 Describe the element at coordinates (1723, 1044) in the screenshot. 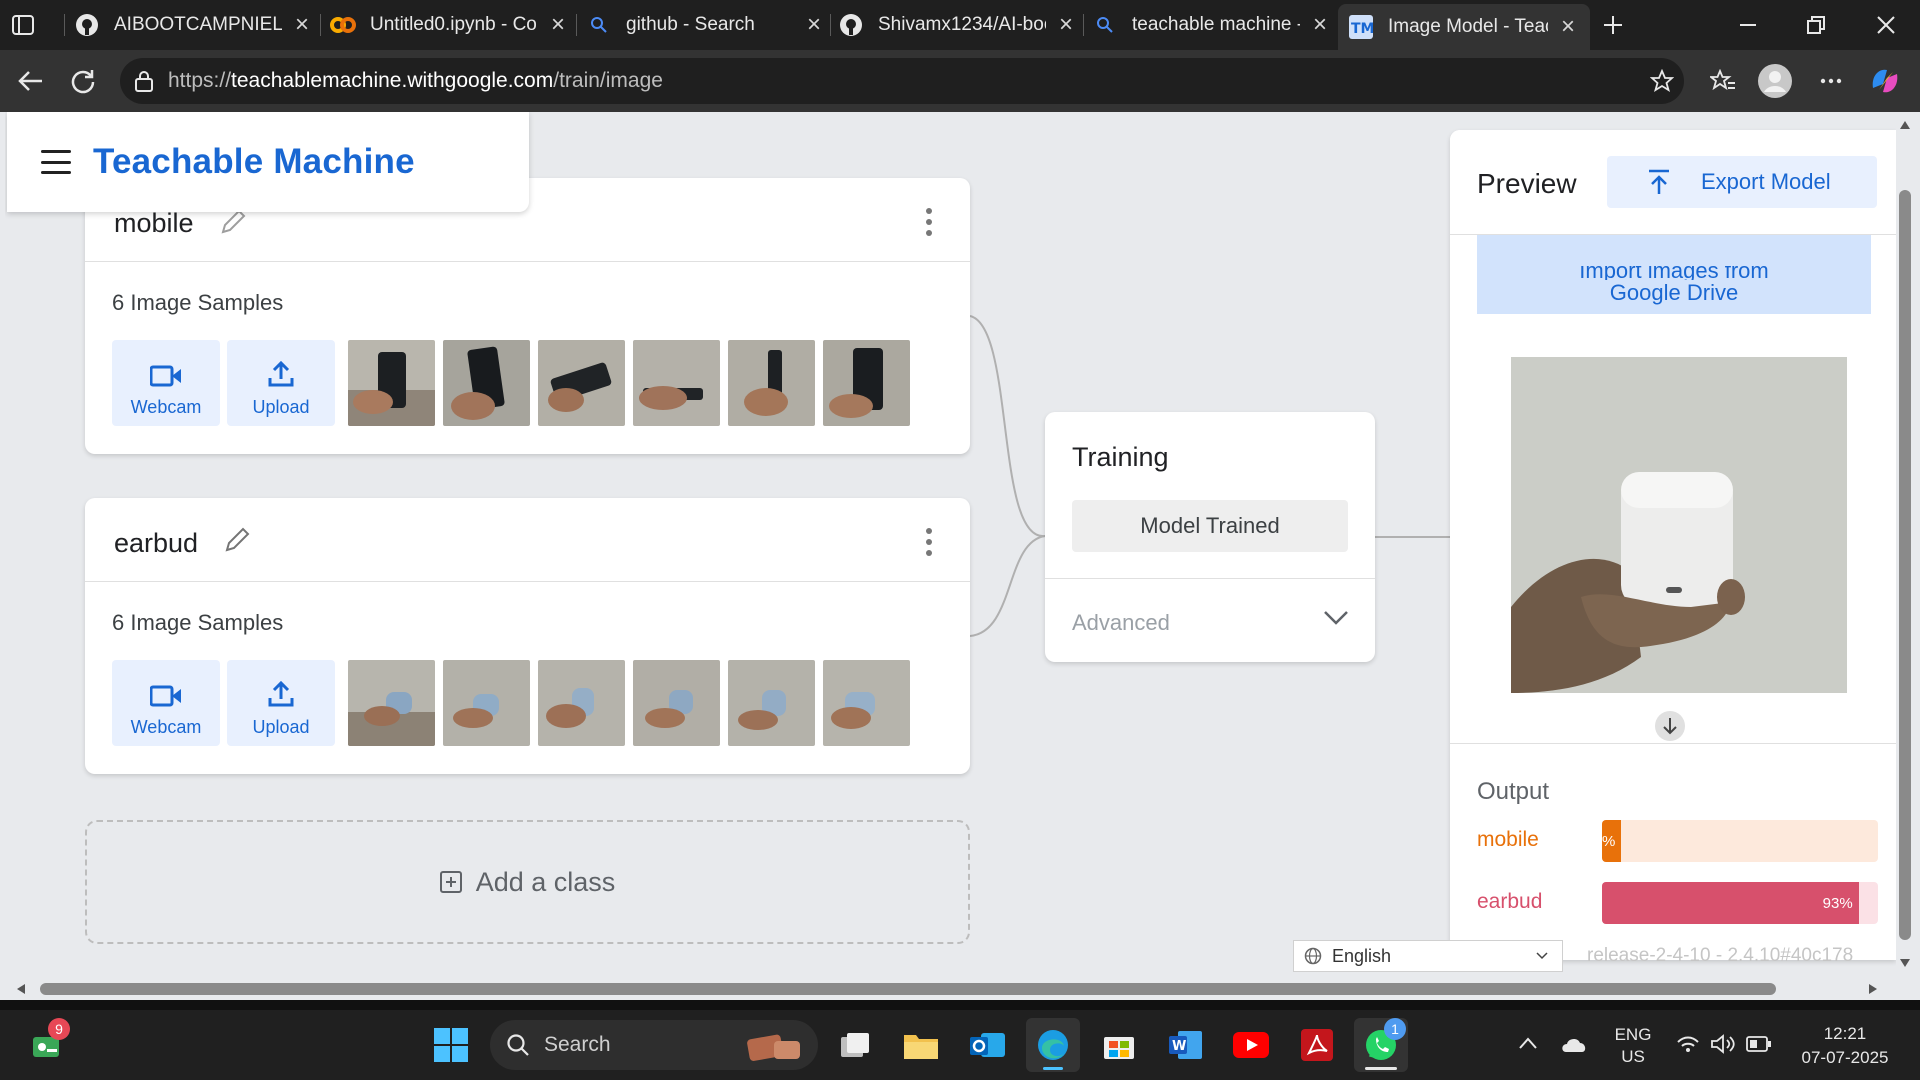

I see `volume-icon` at that location.